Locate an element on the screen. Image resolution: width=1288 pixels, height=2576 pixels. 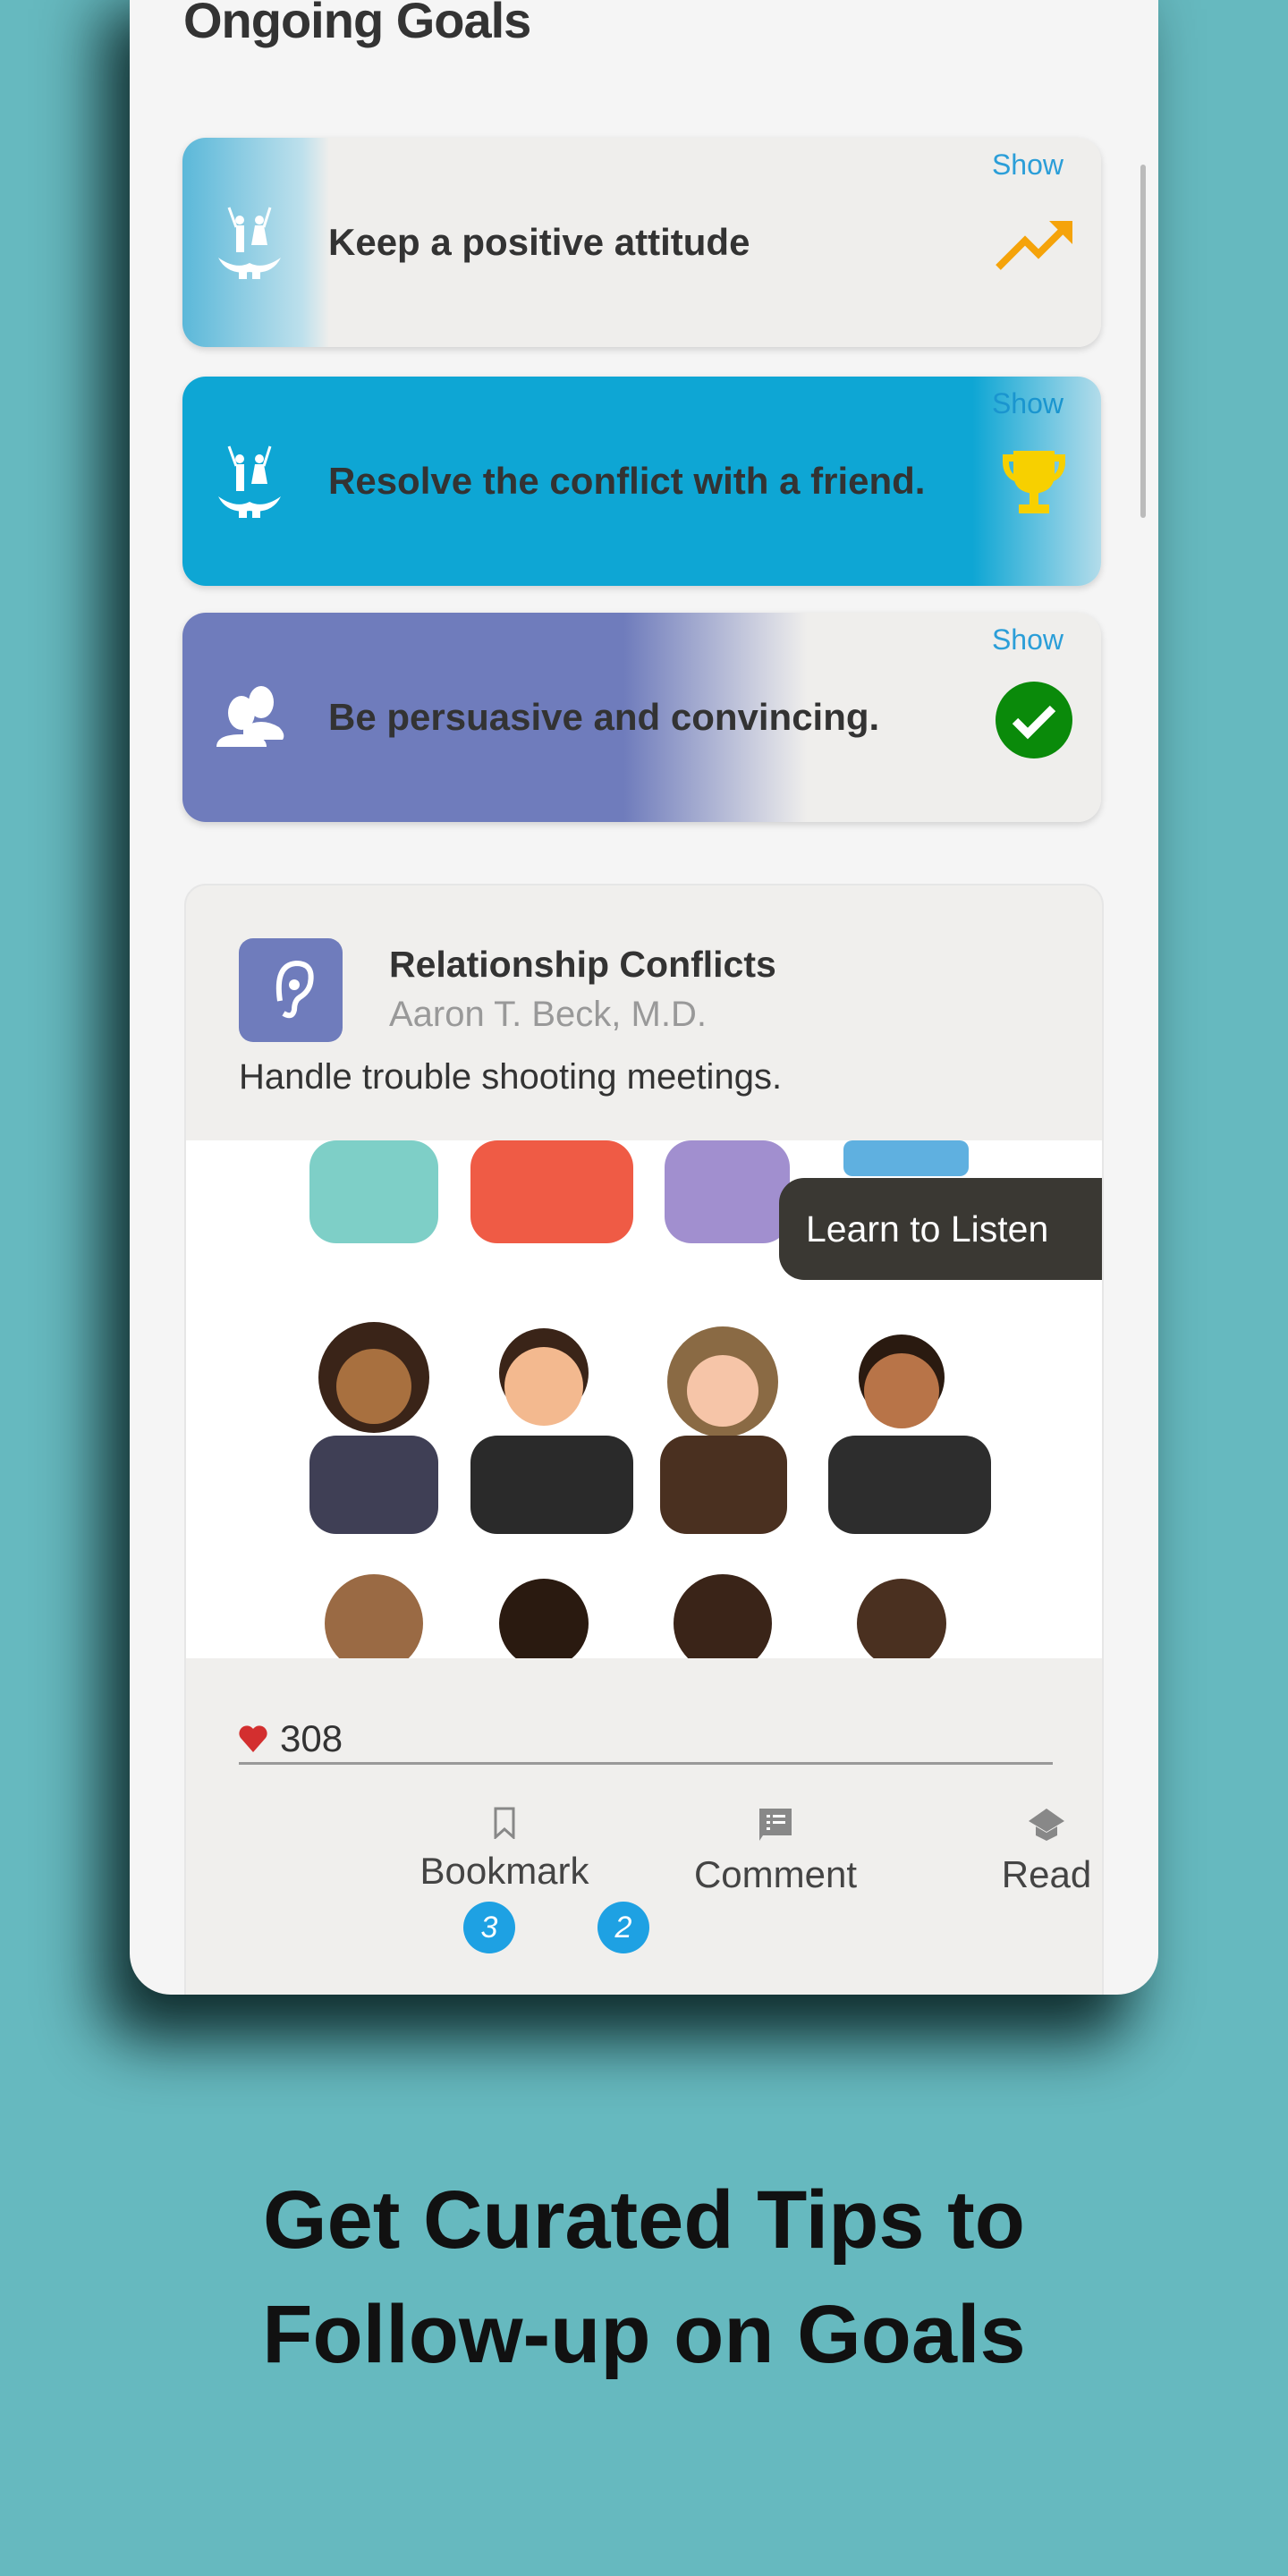
comment-count-badge: 2 is located at coordinates (623, 1927).